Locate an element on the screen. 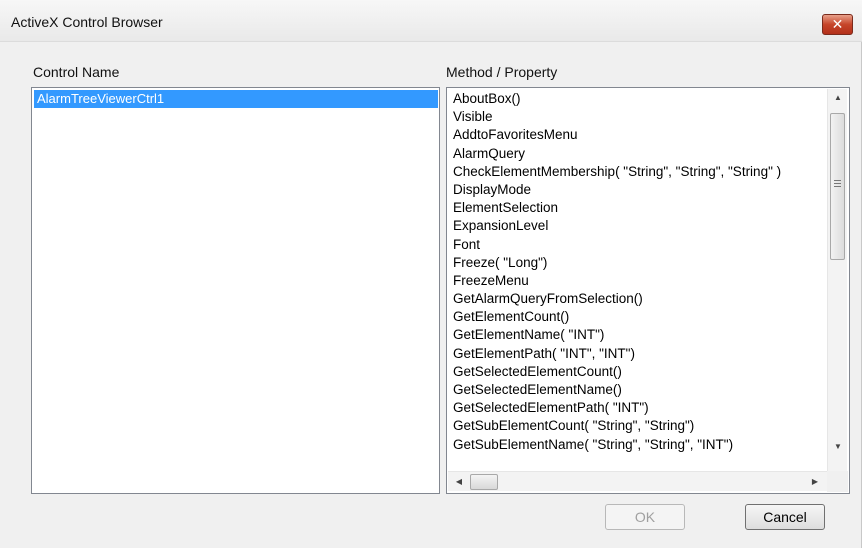  method-list-item: GetElementCount() is located at coordinates (637, 317).